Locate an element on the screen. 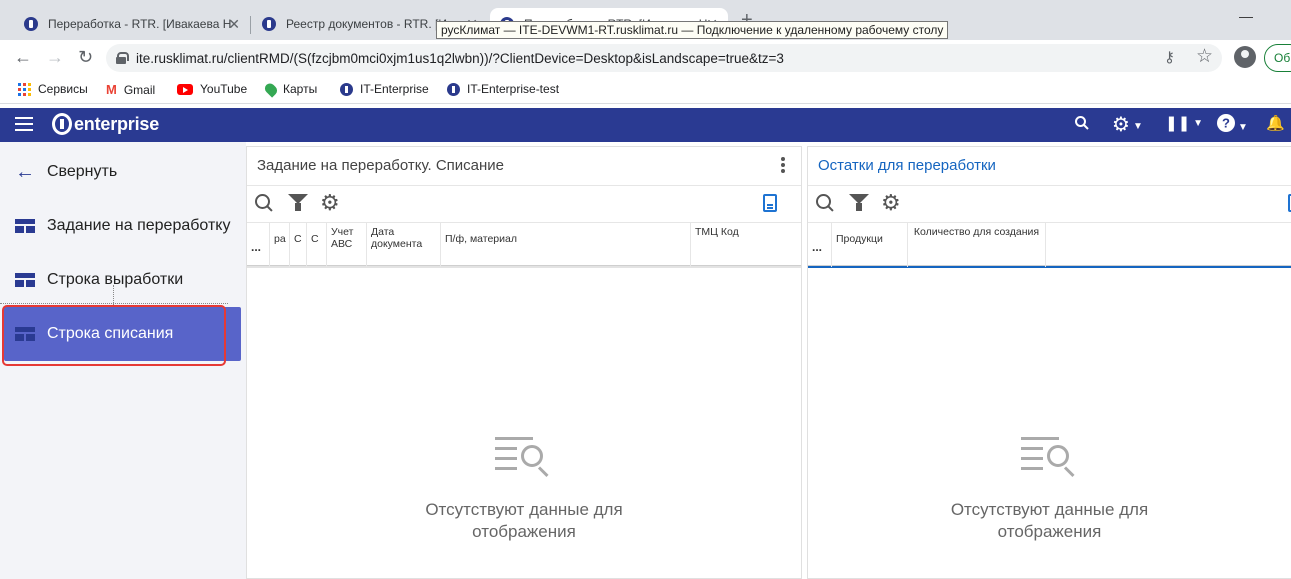 Image resolution: width=1291 pixels, height=579 pixels. profile-avatar-icon is located at coordinates (1245, 57).